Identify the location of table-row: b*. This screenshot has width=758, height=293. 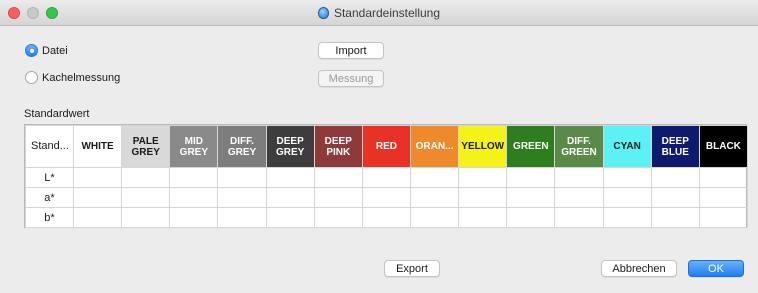
(386, 217).